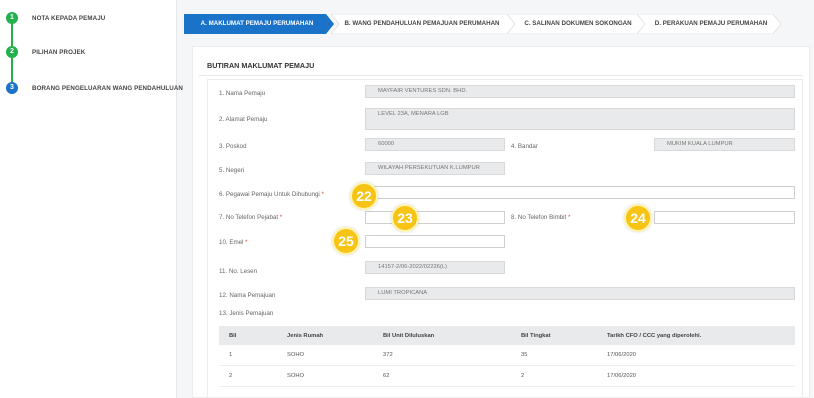 The image size is (814, 398). What do you see at coordinates (257, 24) in the screenshot?
I see `tab-maklumat-pemaju: A. MAKLUMAT PEMAJU PERUMAHAN` at bounding box center [257, 24].